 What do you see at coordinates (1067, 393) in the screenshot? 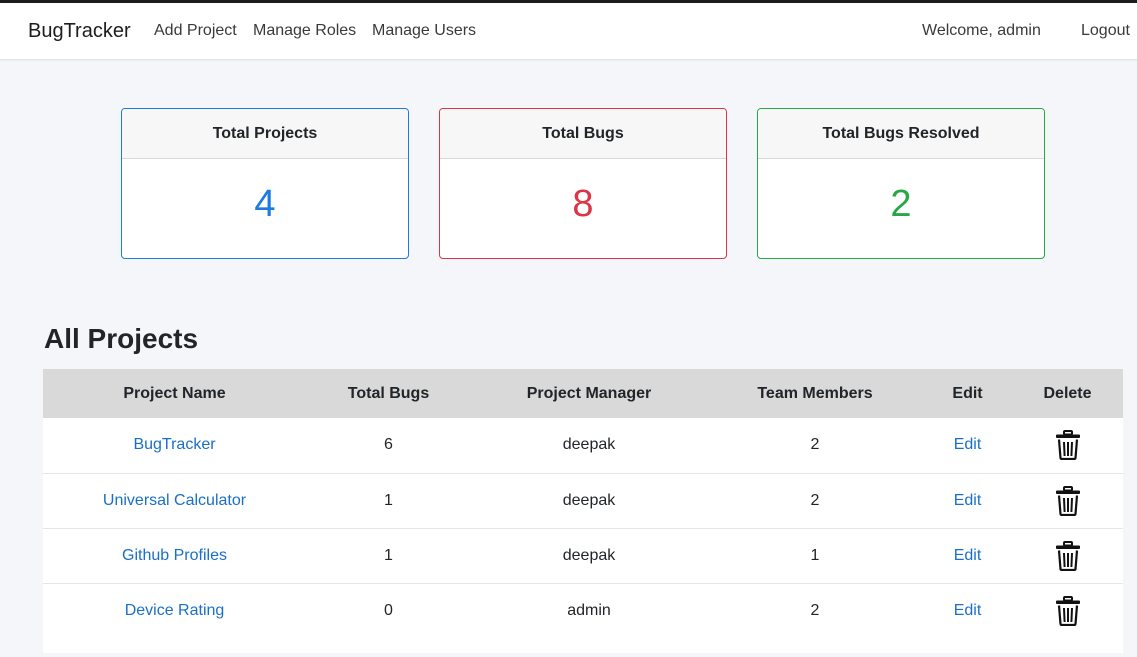
I see `col-header-delete: Delete` at bounding box center [1067, 393].